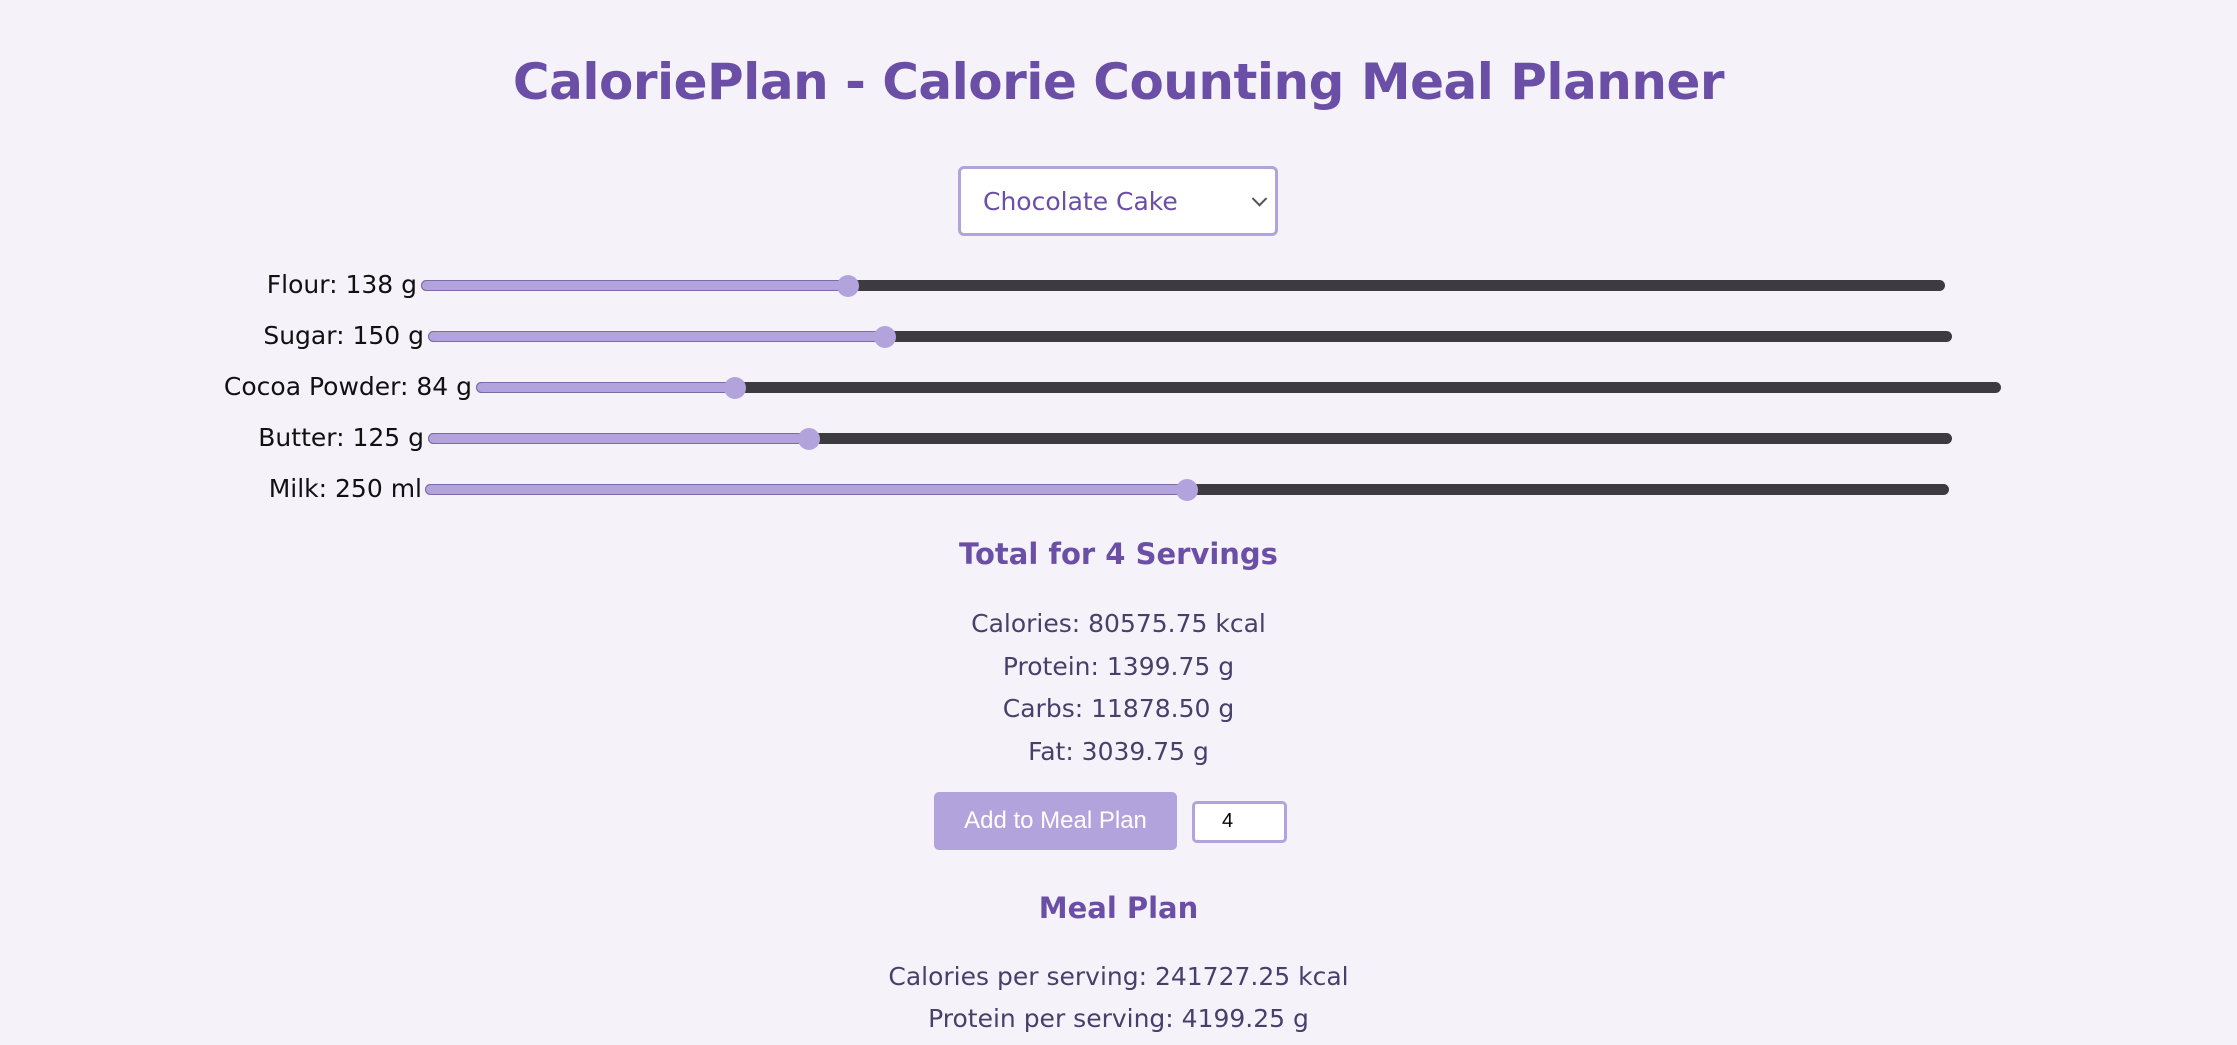 This screenshot has width=2237, height=1045. What do you see at coordinates (1259, 199) in the screenshot?
I see `chevron-down-icon` at bounding box center [1259, 199].